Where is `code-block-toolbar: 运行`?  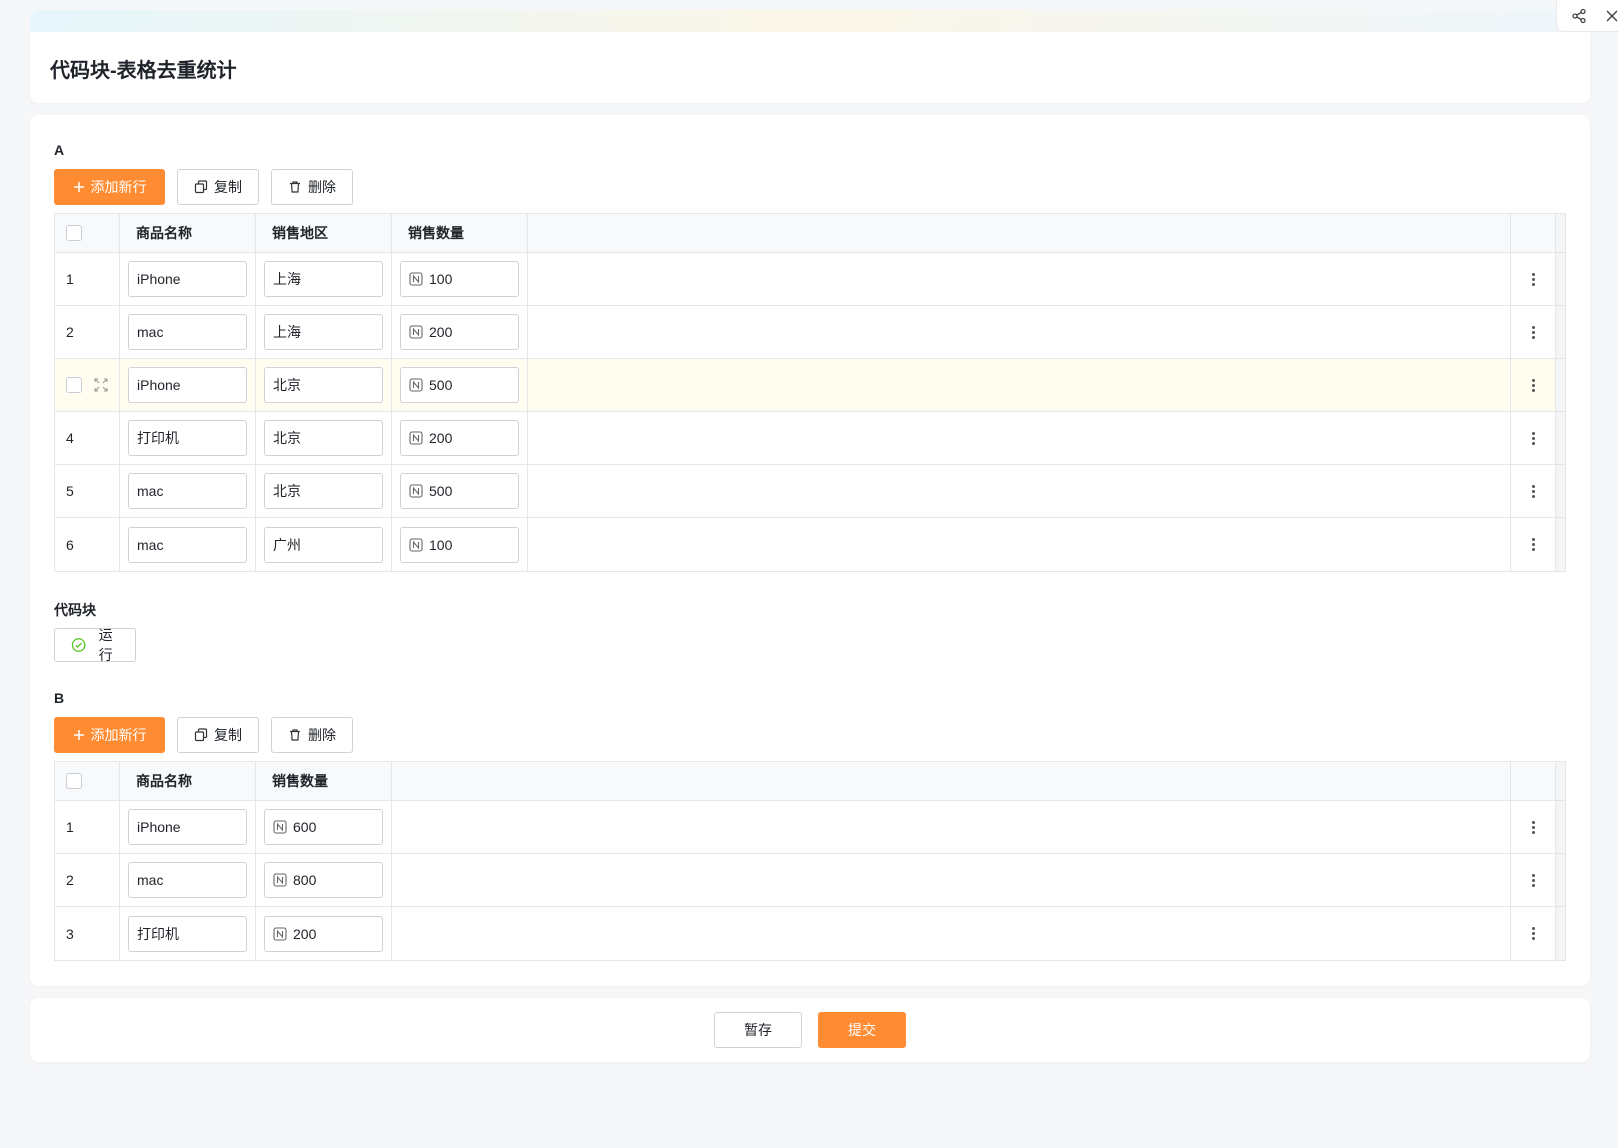
code-block-toolbar: 运行 is located at coordinates (95, 645).